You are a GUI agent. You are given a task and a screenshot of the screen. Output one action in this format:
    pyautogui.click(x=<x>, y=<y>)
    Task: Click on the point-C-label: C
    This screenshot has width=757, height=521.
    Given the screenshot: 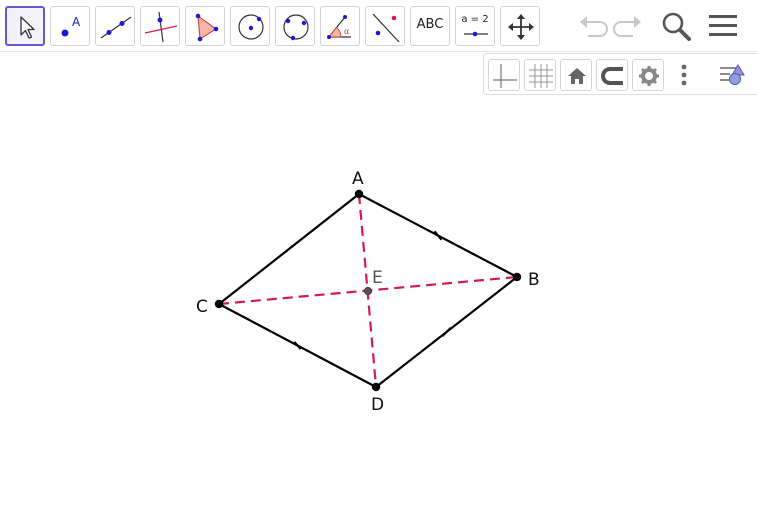 What is the action you would take?
    pyautogui.click(x=202, y=307)
    